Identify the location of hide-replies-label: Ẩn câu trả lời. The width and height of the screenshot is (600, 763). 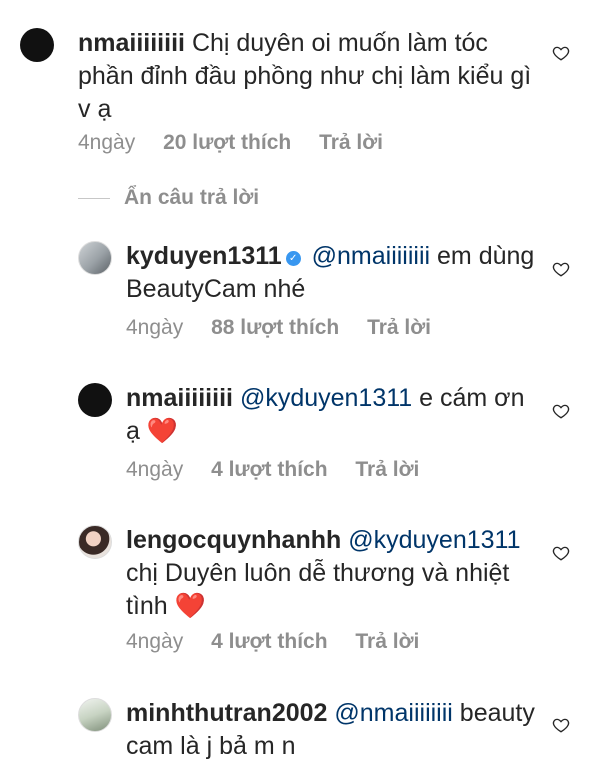
(192, 197).